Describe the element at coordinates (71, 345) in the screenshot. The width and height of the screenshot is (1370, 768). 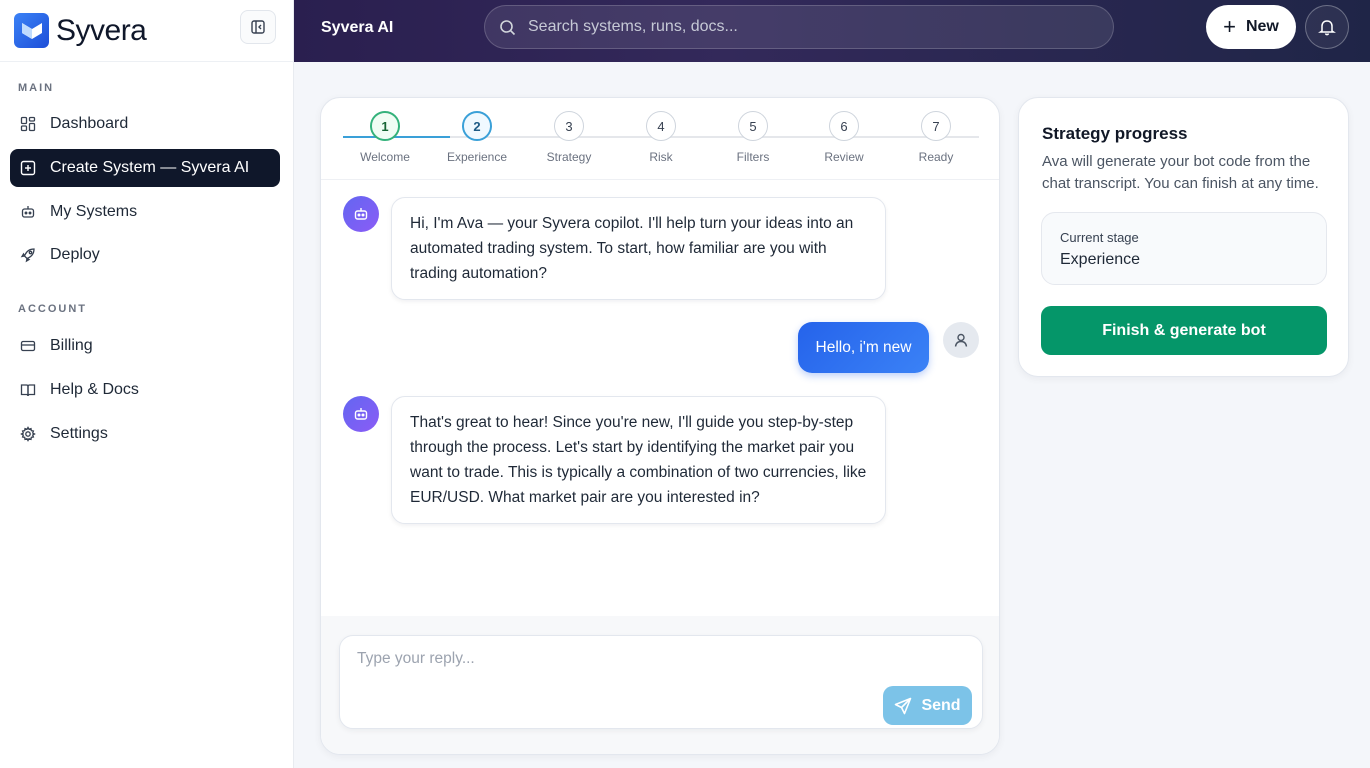
I see `sidebar-item-label: Billing` at that location.